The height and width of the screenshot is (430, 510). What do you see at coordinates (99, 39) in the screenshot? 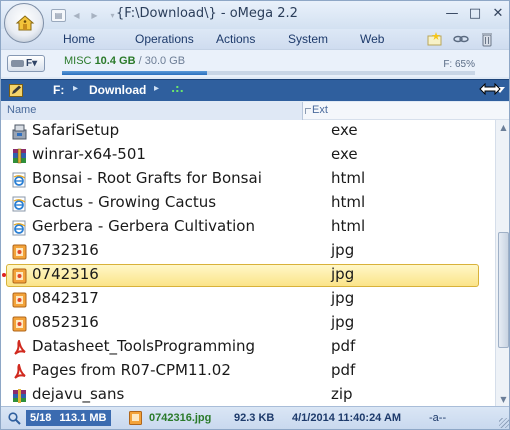
I see `menu-home: Home` at bounding box center [99, 39].